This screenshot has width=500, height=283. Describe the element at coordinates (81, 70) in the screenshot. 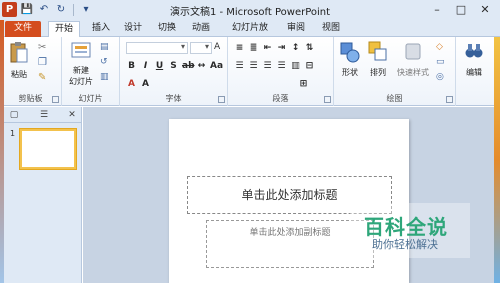

I see `new-slide-label-1: 新建` at that location.